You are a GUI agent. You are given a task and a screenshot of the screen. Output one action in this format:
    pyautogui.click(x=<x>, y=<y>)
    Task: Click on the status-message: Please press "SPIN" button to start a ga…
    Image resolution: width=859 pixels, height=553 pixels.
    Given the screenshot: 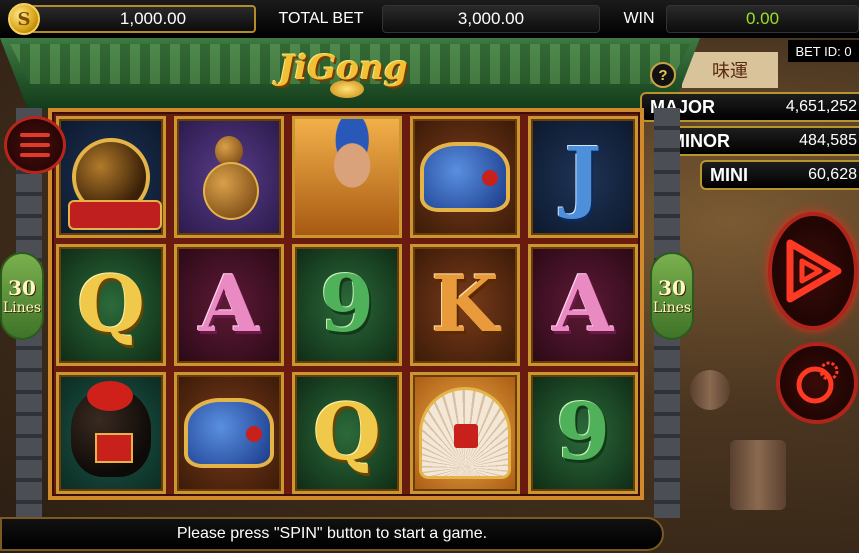 What is the action you would take?
    pyautogui.click(x=332, y=534)
    